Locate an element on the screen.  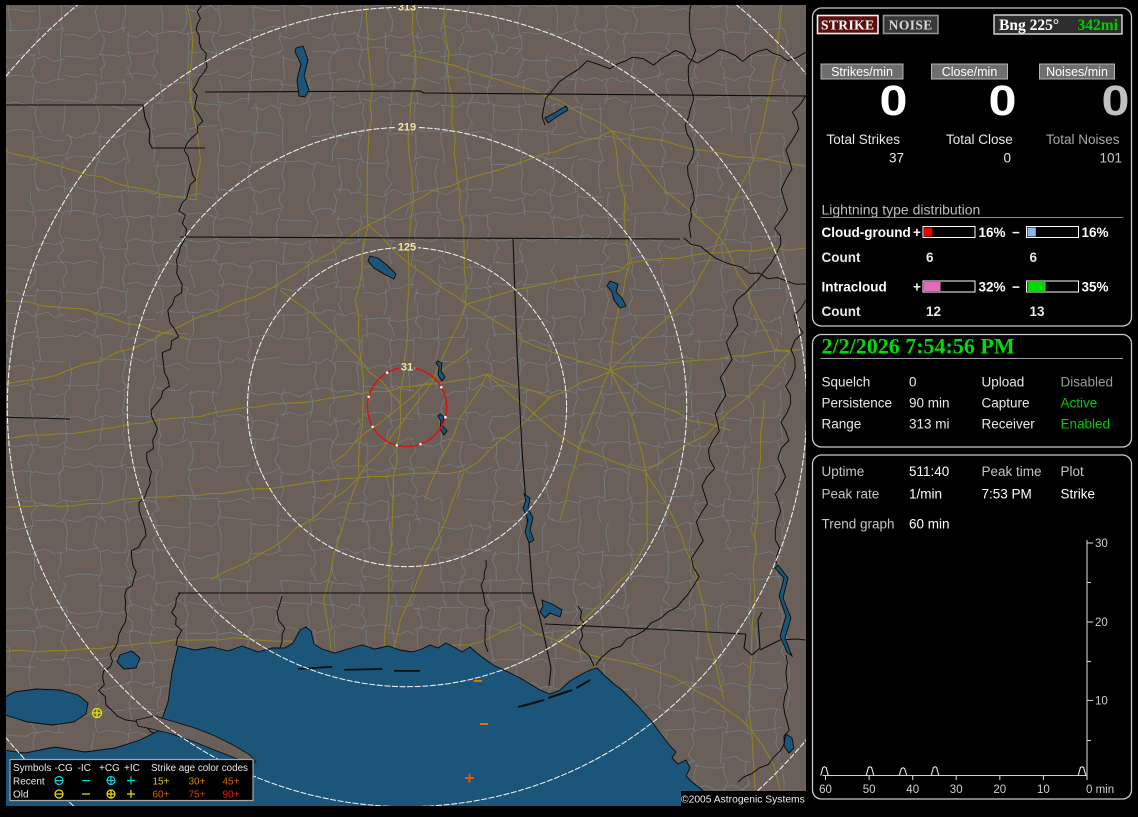
svg-text: Peak rate is located at coordinates (851, 494).